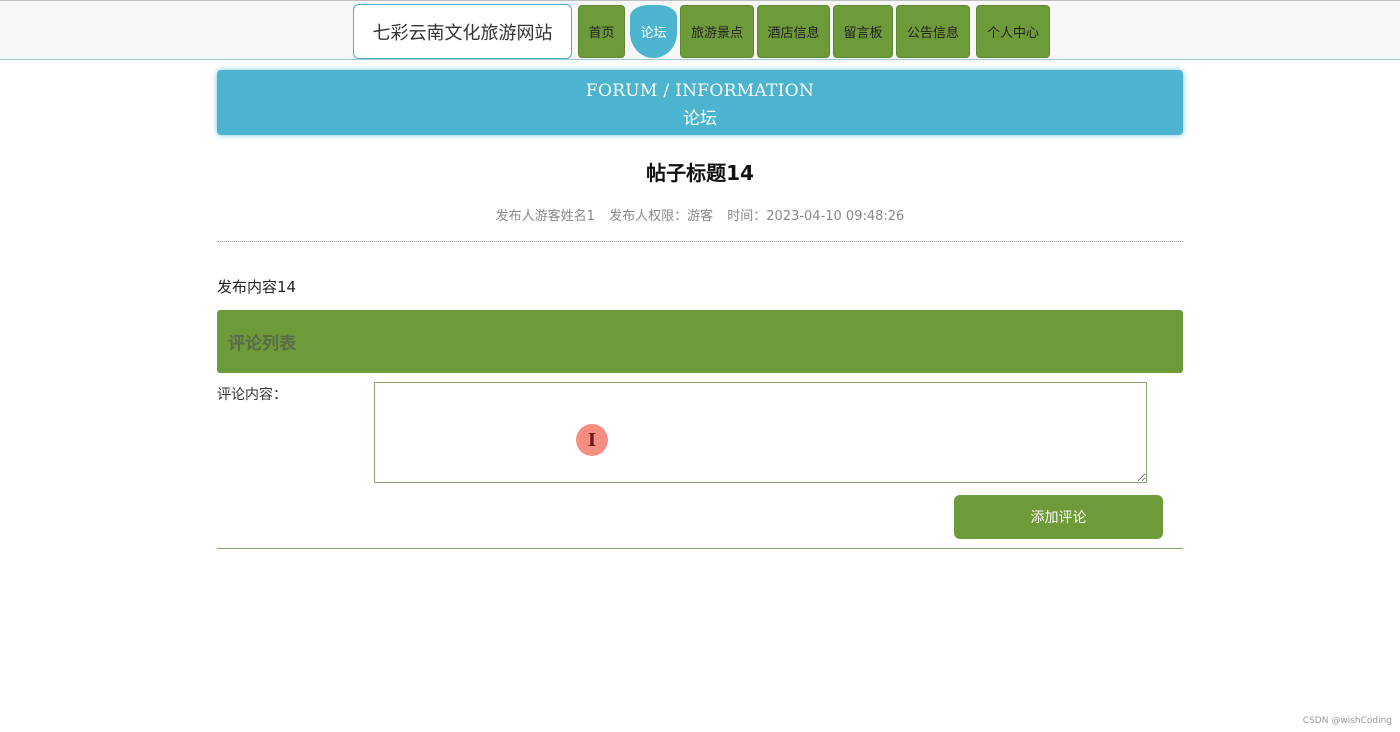 The image size is (1400, 732). What do you see at coordinates (700, 548) in the screenshot?
I see `comments-divider` at bounding box center [700, 548].